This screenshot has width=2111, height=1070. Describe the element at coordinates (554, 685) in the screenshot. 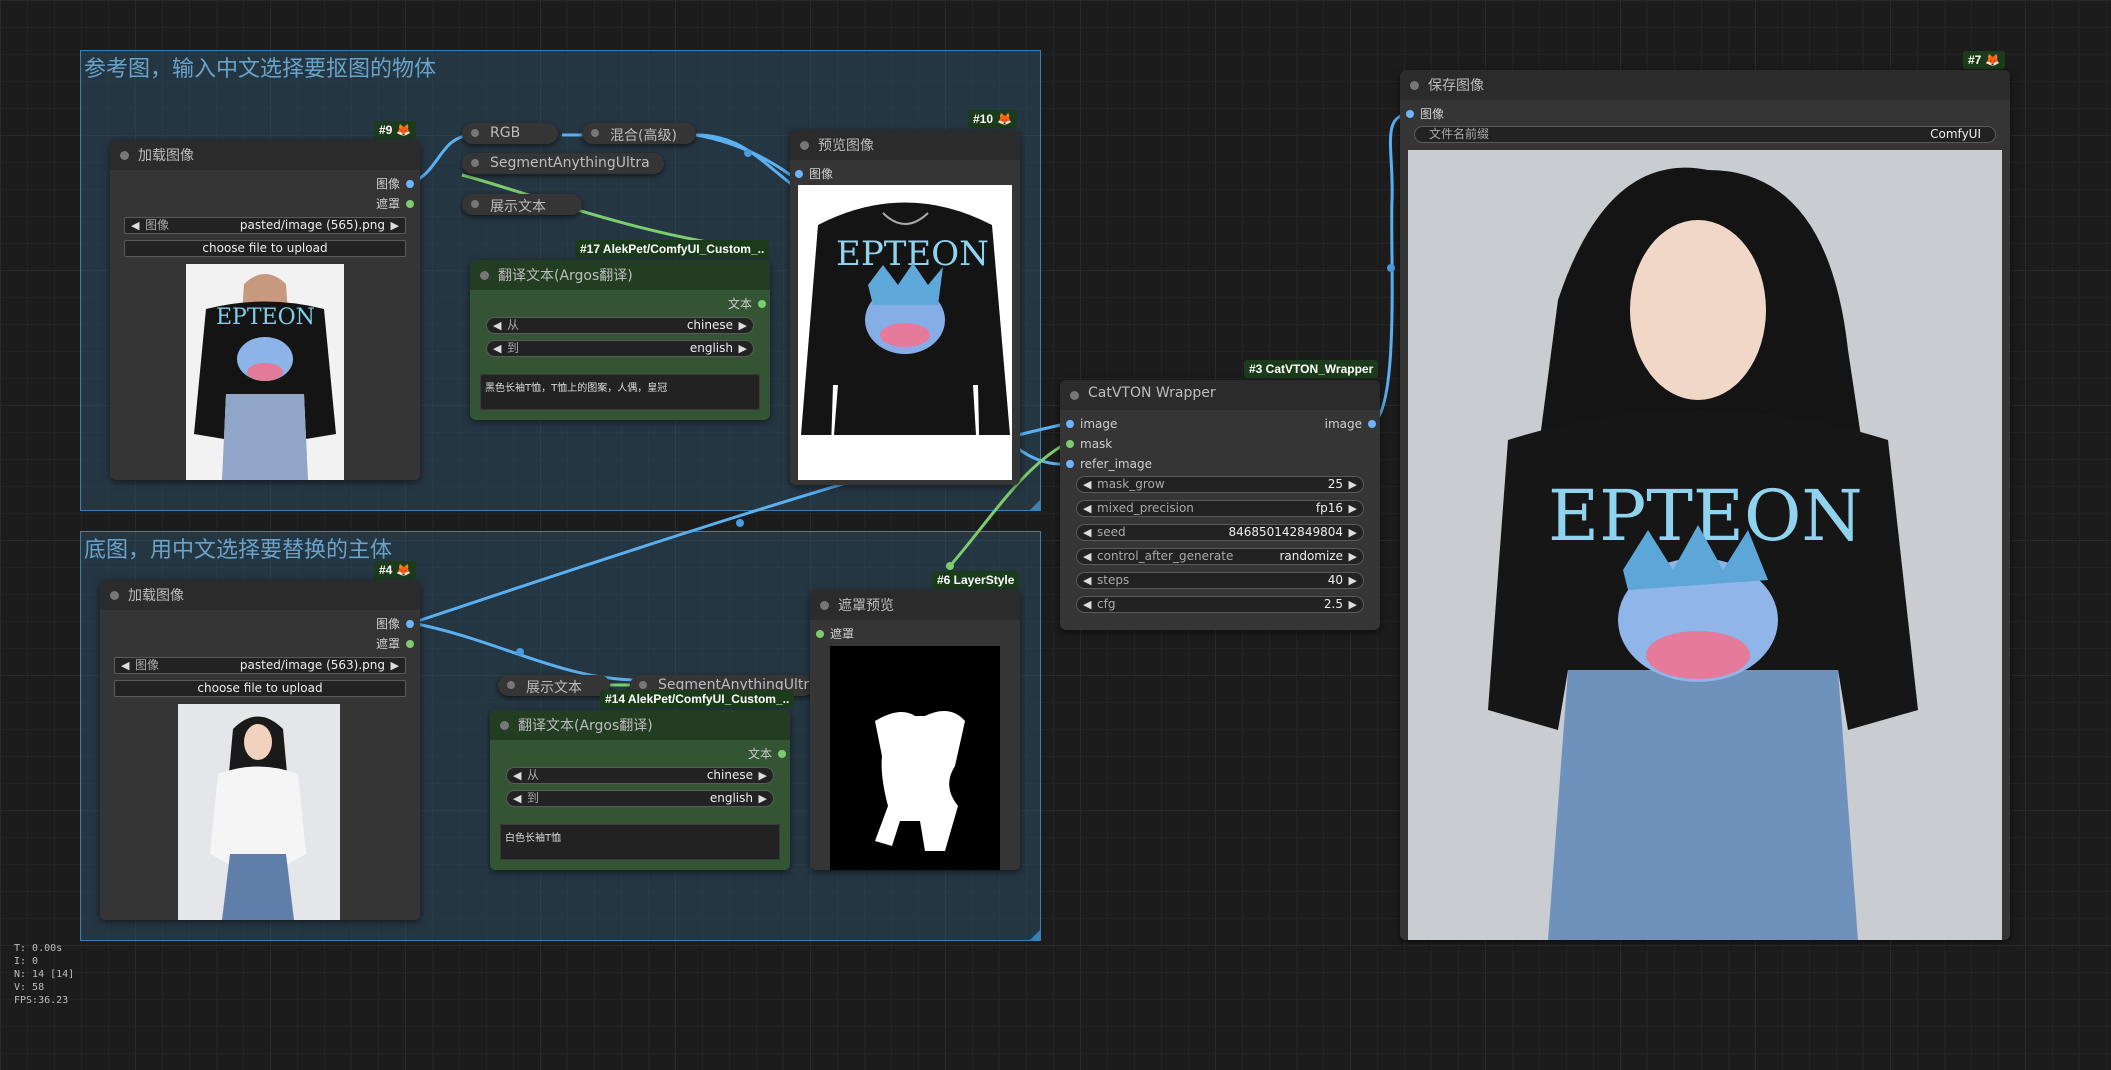

I see `node-show-text-base: 展示文本` at that location.